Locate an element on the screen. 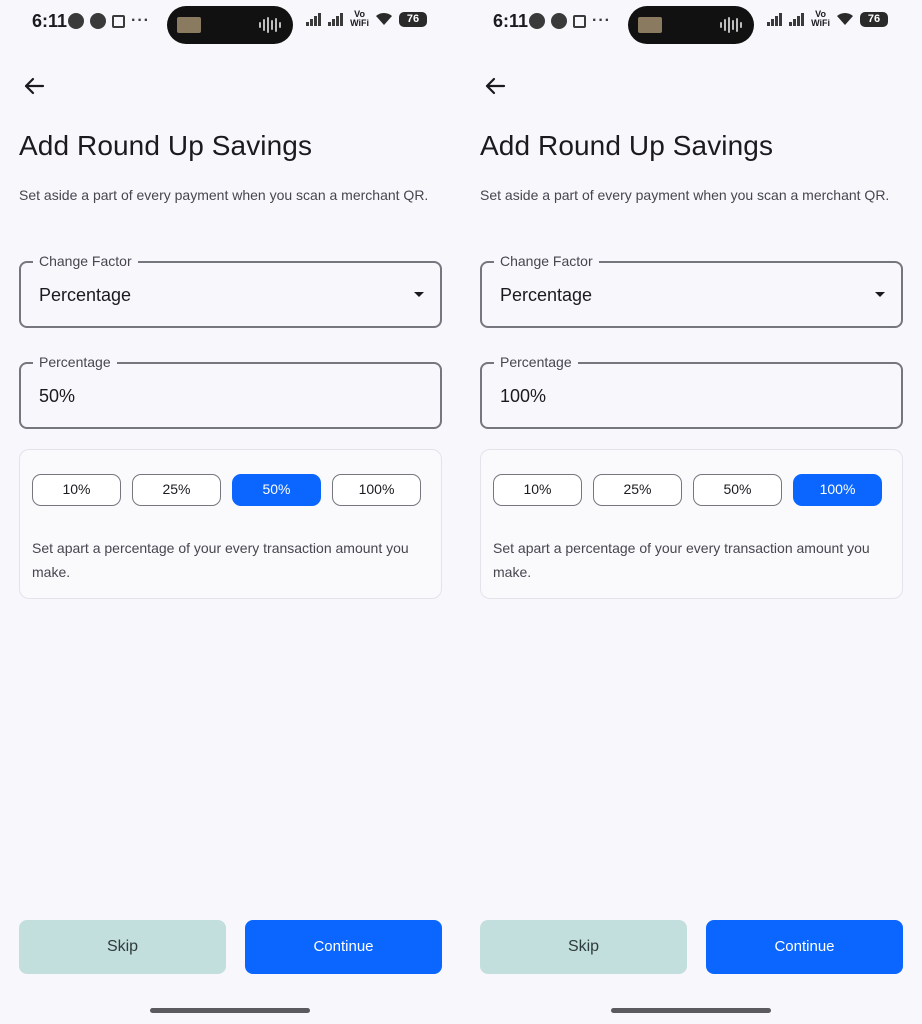  percentage-input: Percentage 50% is located at coordinates (230, 391).